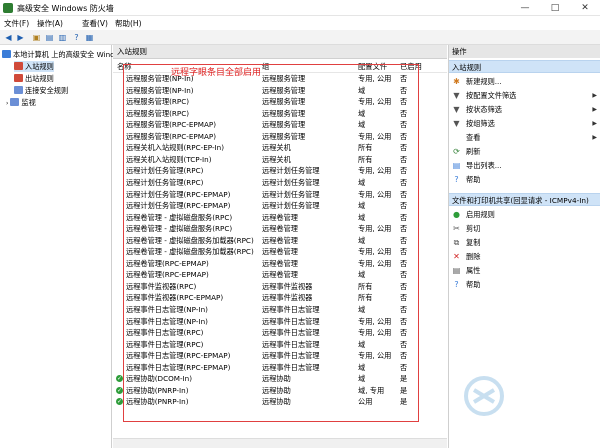 The height and width of the screenshot is (448, 600). What do you see at coordinates (524, 151) in the screenshot?
I see `action-item: ⟳ 刷新` at bounding box center [524, 151].